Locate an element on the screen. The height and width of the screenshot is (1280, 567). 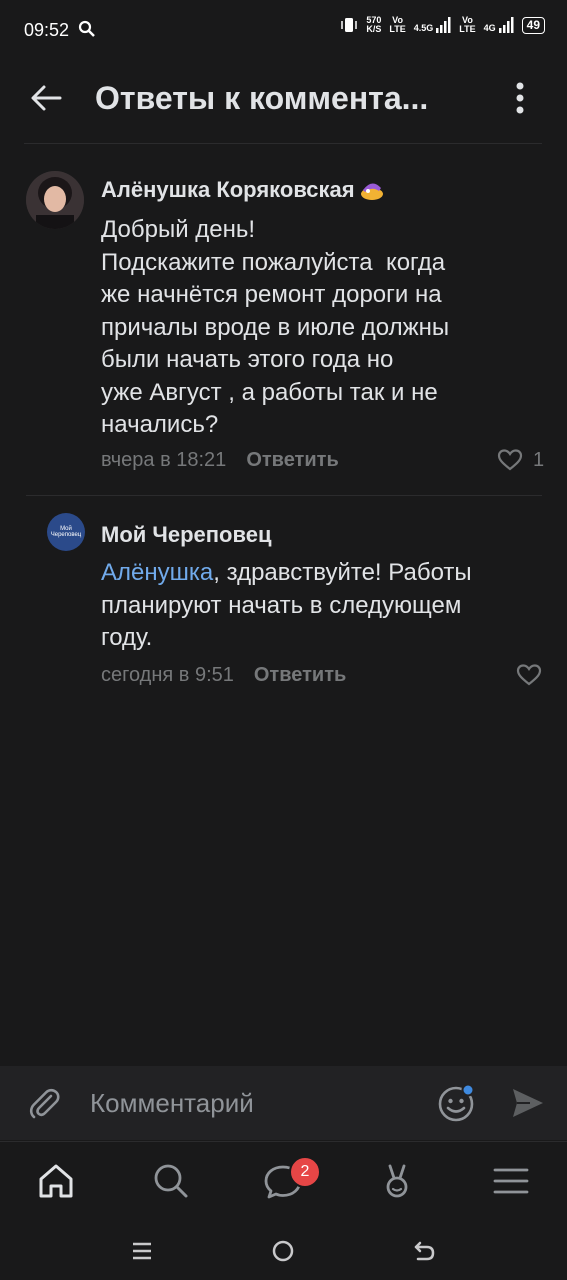
comment-author: Алёнушка Коряковская is located at coordinates (228, 190).